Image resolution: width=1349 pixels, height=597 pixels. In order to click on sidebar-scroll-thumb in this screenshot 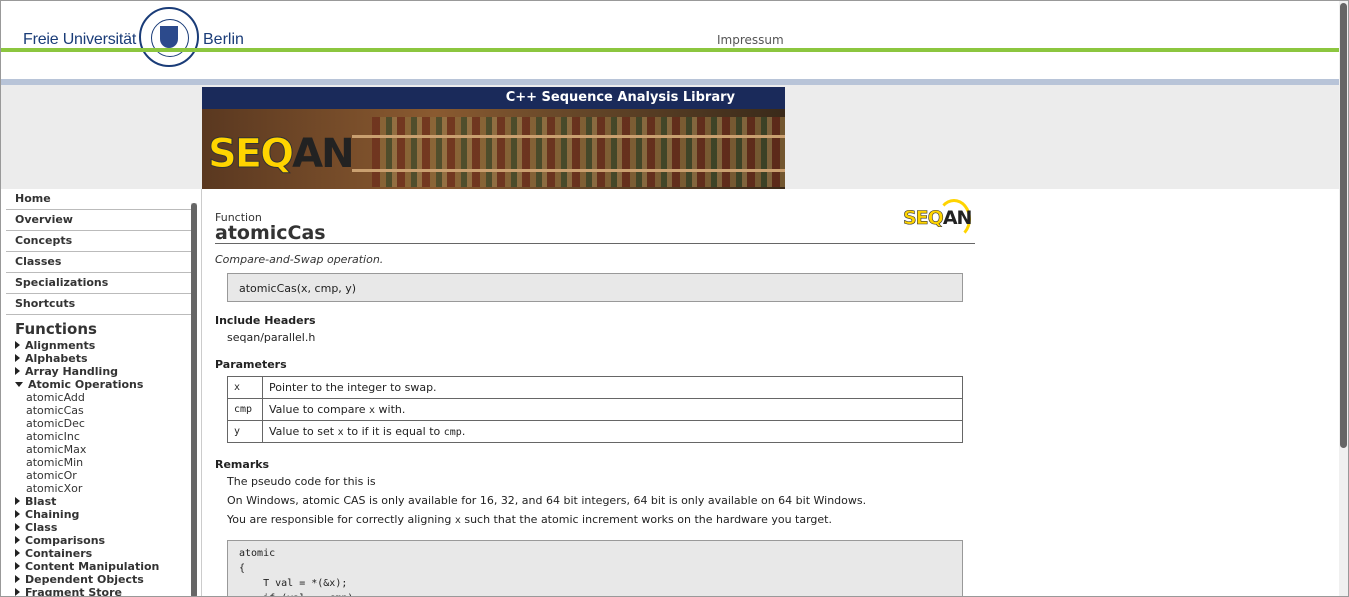, I will do `click(194, 399)`.